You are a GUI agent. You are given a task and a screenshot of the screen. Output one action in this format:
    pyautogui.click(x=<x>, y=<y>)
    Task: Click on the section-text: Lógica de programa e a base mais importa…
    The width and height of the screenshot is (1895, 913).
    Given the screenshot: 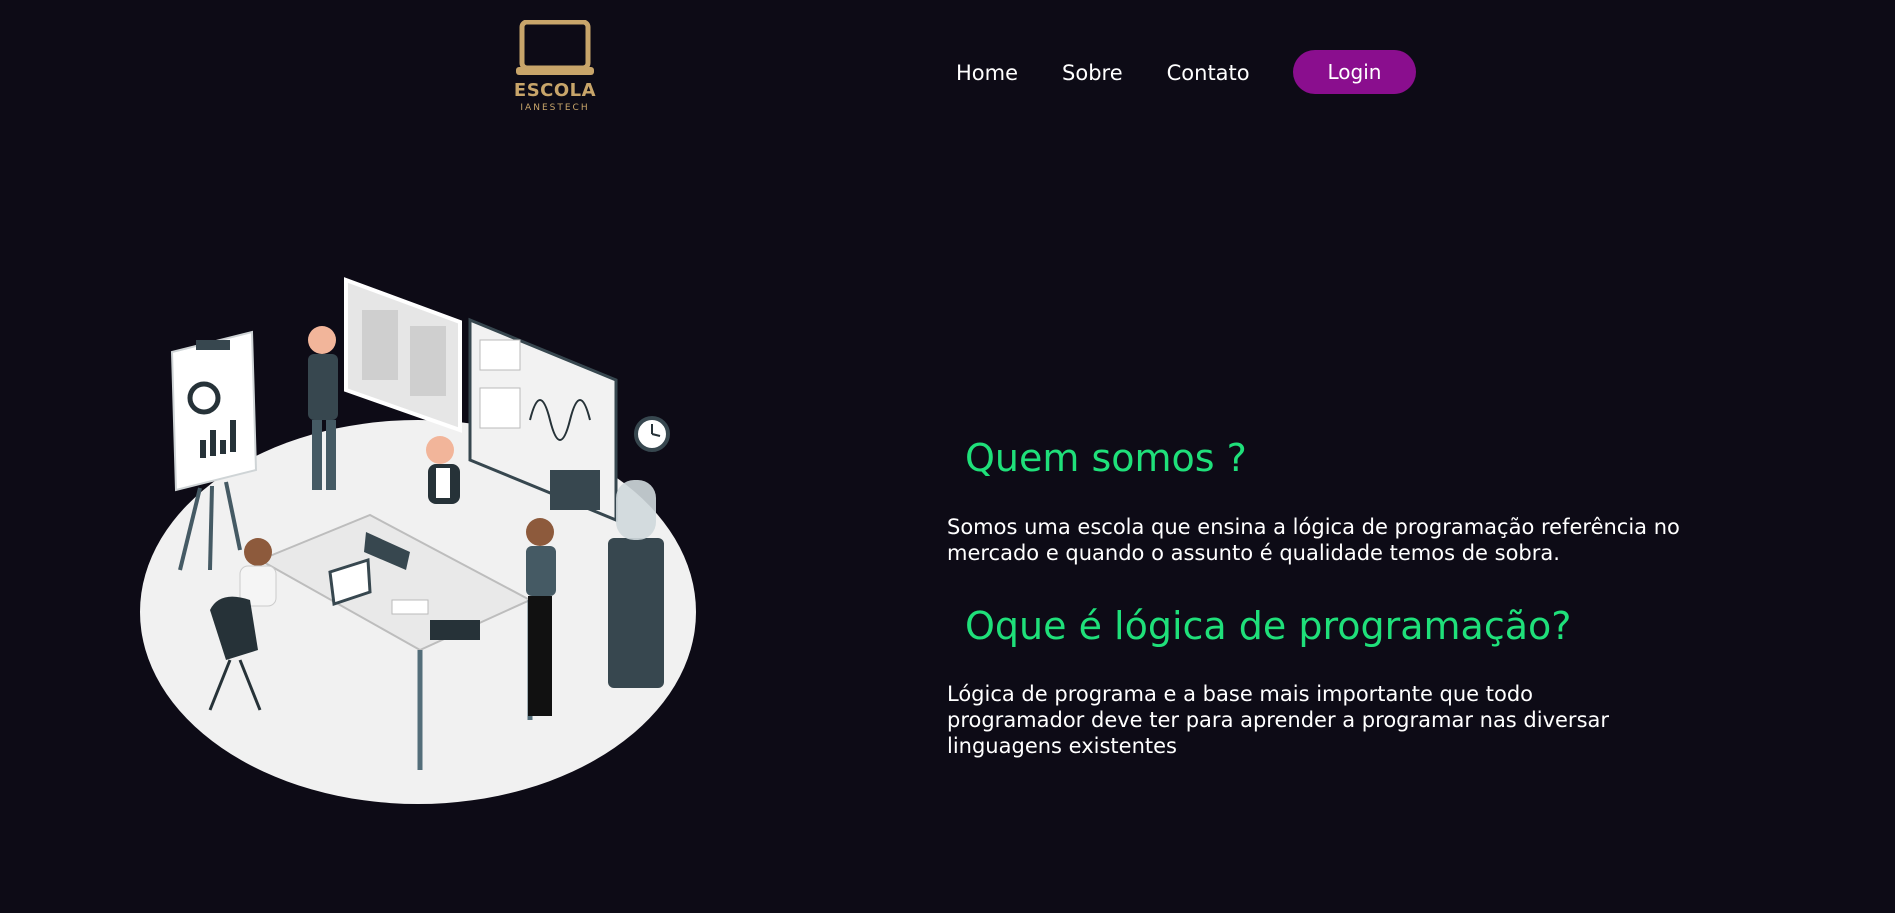 What is the action you would take?
    pyautogui.click(x=1278, y=720)
    